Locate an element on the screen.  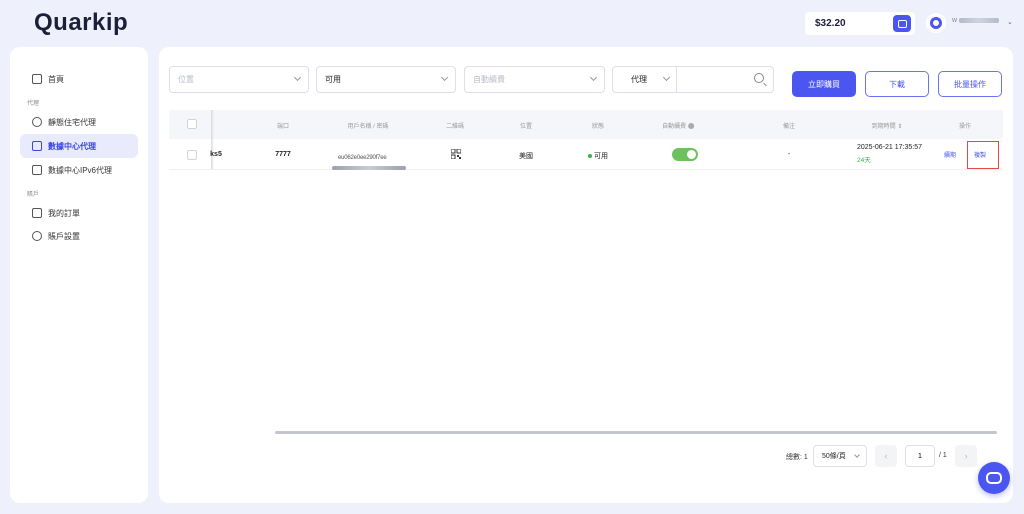
col-status: 狀態 is located at coordinates (598, 127).